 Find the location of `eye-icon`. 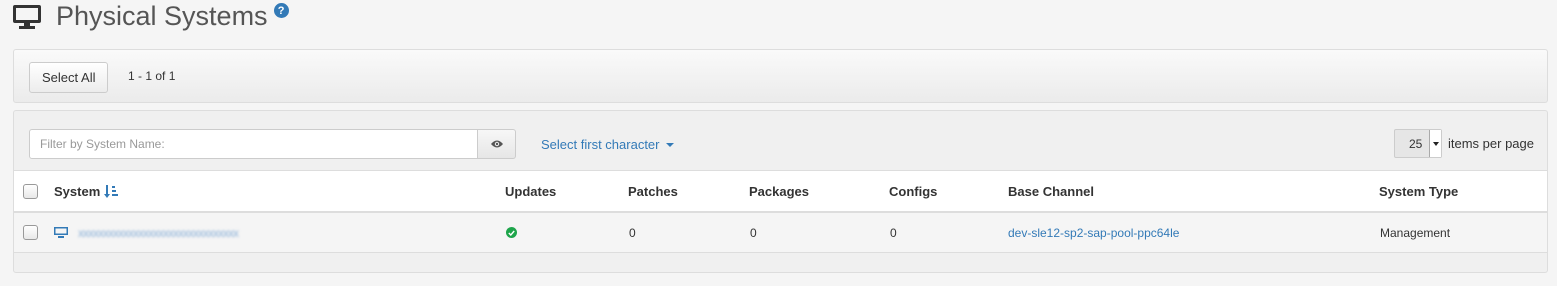

eye-icon is located at coordinates (496, 144).